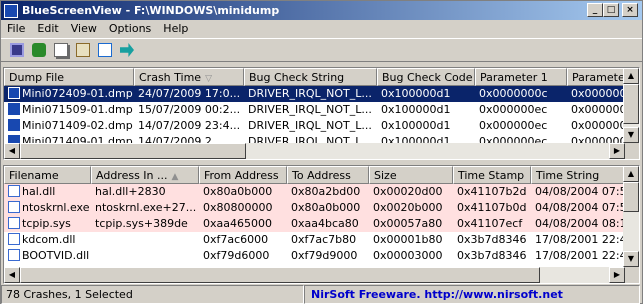 The height and width of the screenshot is (304, 643). Describe the element at coordinates (426, 77) in the screenshot. I see `column-bug-check-code: Bug Check Code` at that location.